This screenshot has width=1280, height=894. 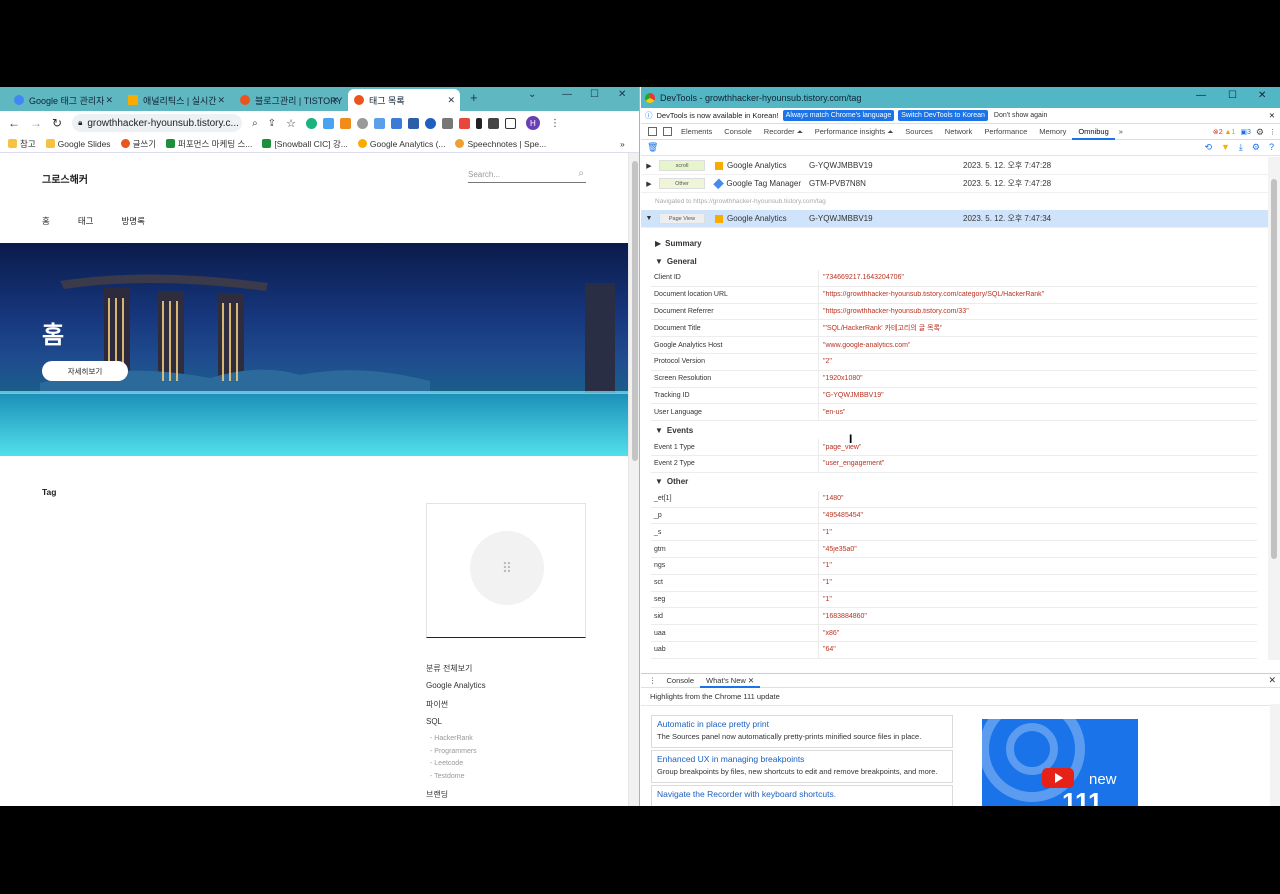 What do you see at coordinates (1060, 762) in the screenshot?
I see `whats-new-video-thumbnail: new 111` at bounding box center [1060, 762].